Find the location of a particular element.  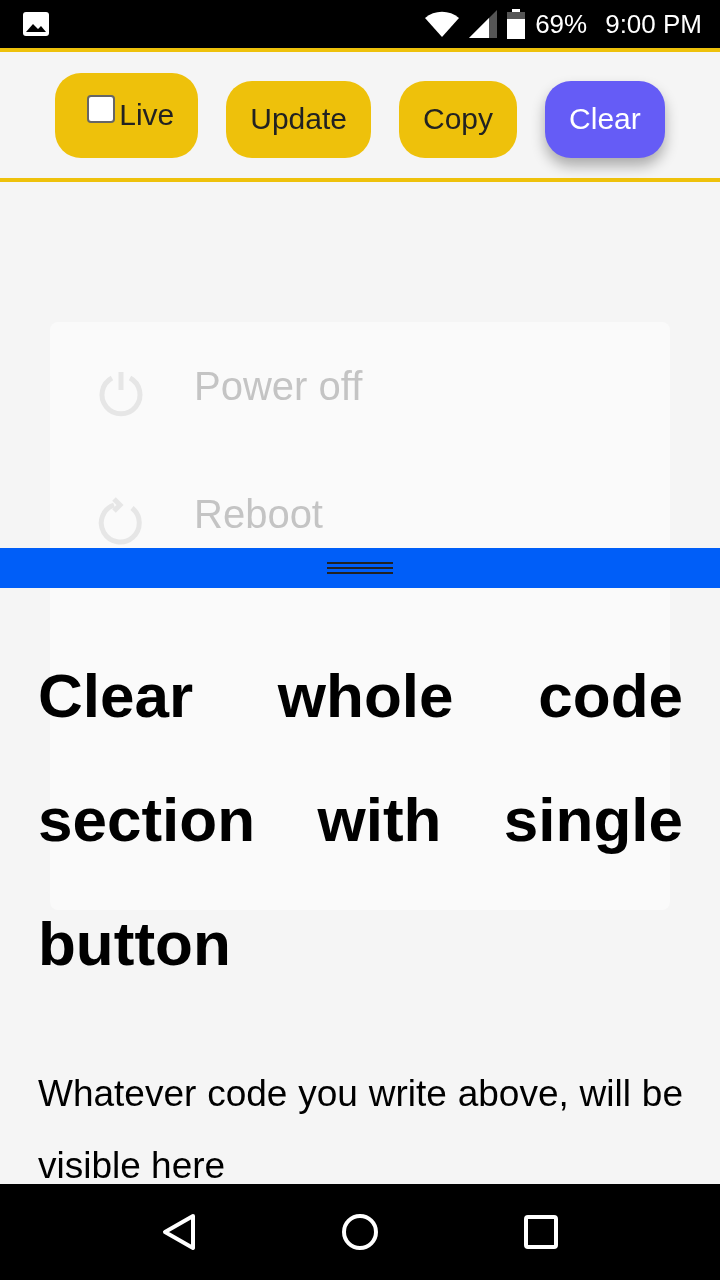

battery-percentage: 69% is located at coordinates (561, 24).